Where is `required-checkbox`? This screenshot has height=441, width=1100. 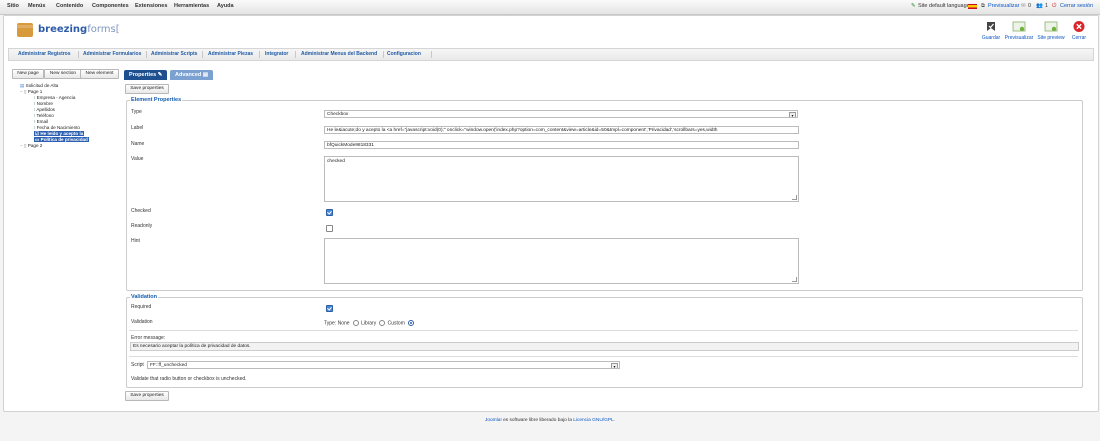 required-checkbox is located at coordinates (329, 308).